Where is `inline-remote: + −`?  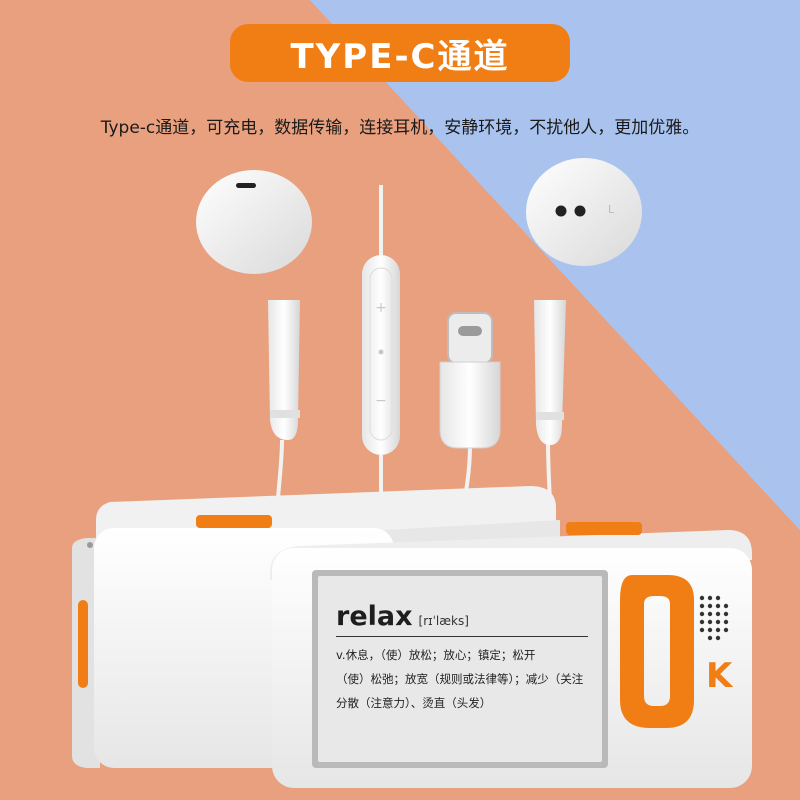 inline-remote: + − is located at coordinates (381, 355).